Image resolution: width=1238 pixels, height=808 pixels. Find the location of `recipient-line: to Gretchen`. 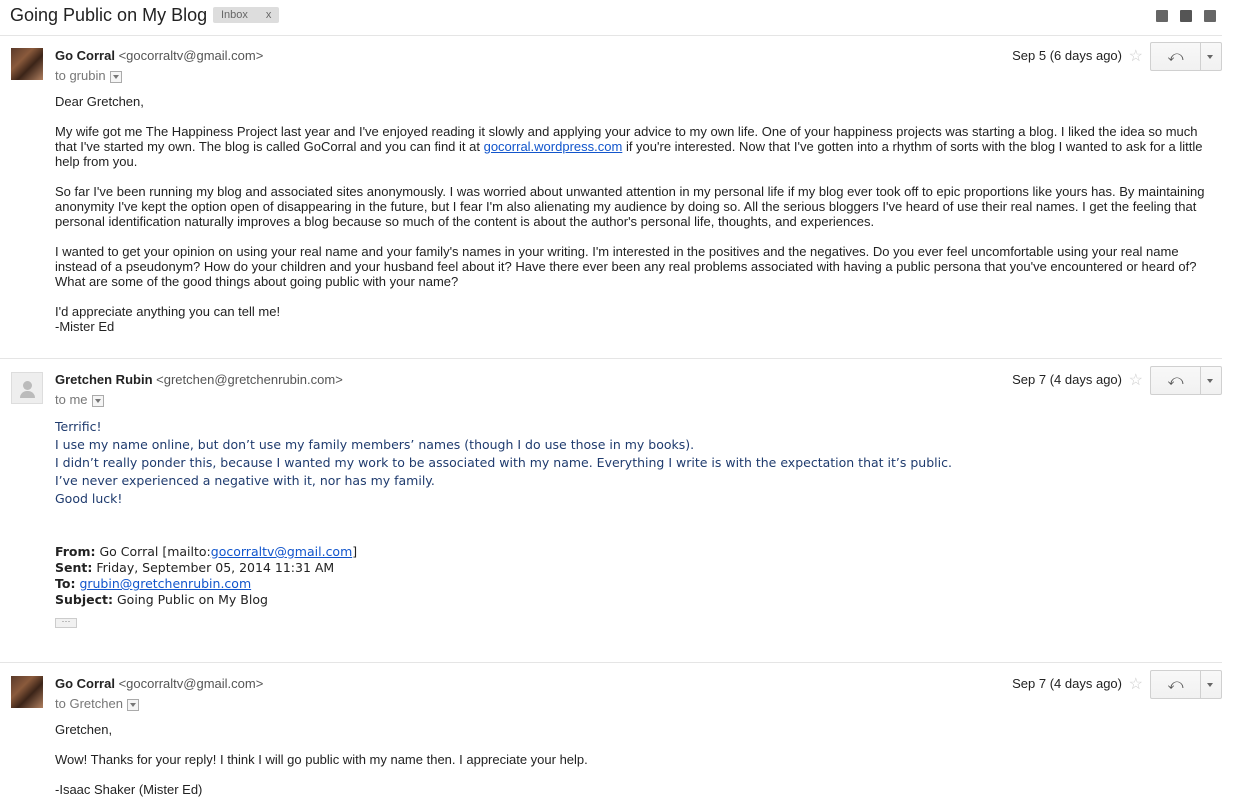

recipient-line: to Gretchen is located at coordinates (97, 703).